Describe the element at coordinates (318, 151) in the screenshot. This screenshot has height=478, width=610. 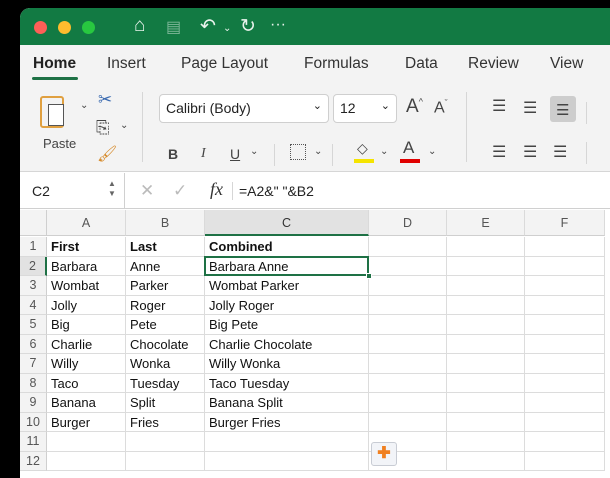
I see `borders-dropdown-icon: ⌄` at that location.